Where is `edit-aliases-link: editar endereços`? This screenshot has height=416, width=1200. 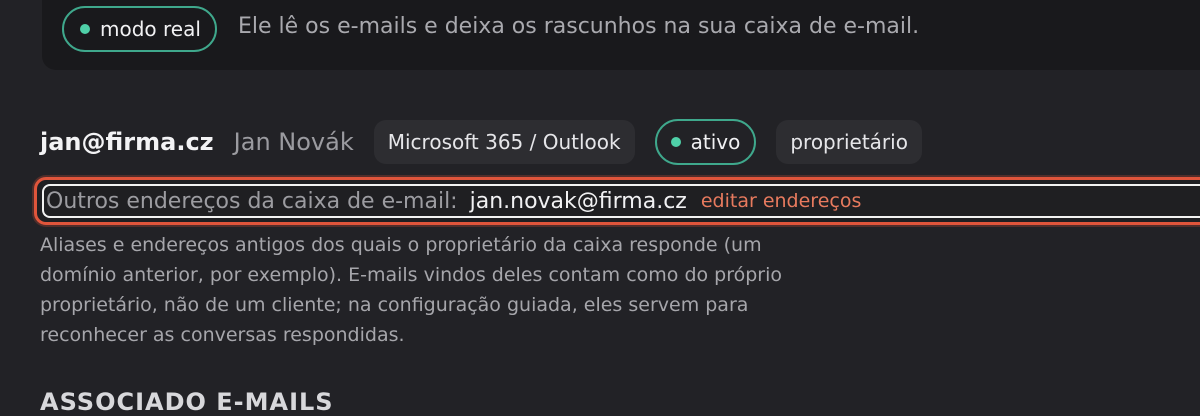
edit-aliases-link: editar endereços is located at coordinates (781, 201).